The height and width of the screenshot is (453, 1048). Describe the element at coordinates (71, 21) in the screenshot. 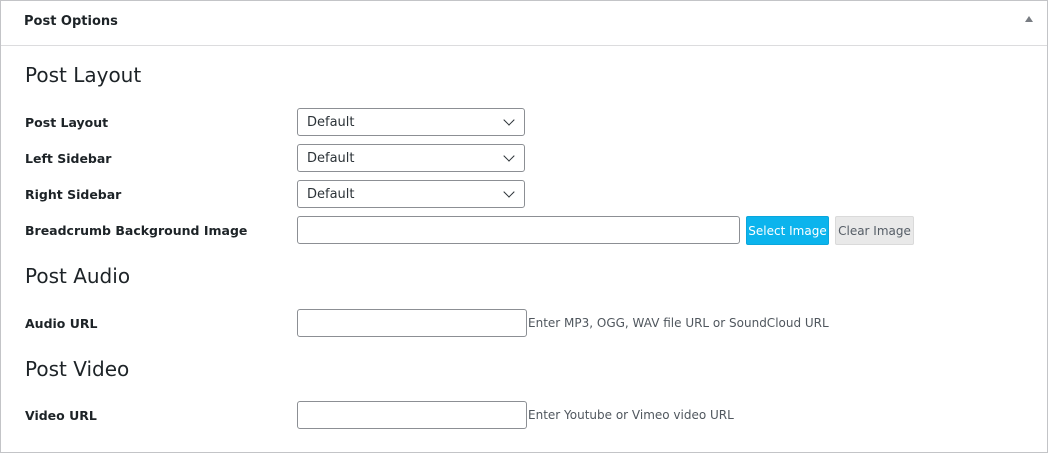

I see `panel-title: Post Options` at that location.